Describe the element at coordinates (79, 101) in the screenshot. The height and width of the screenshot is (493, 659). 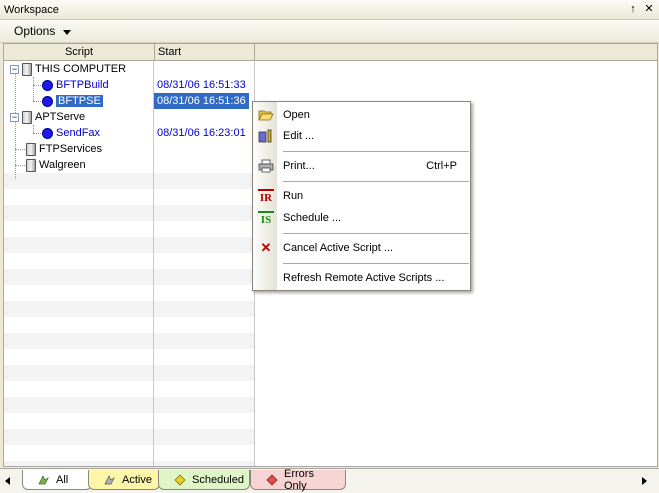
I see `row-name: BFTPSE` at that location.